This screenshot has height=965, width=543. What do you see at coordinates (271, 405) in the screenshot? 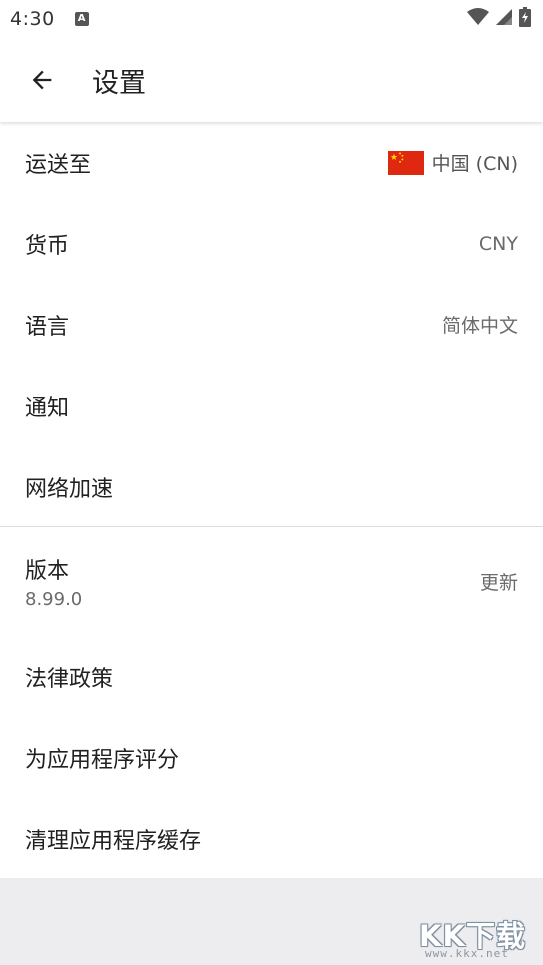
I see `setting-notifications: 通知` at bounding box center [271, 405].